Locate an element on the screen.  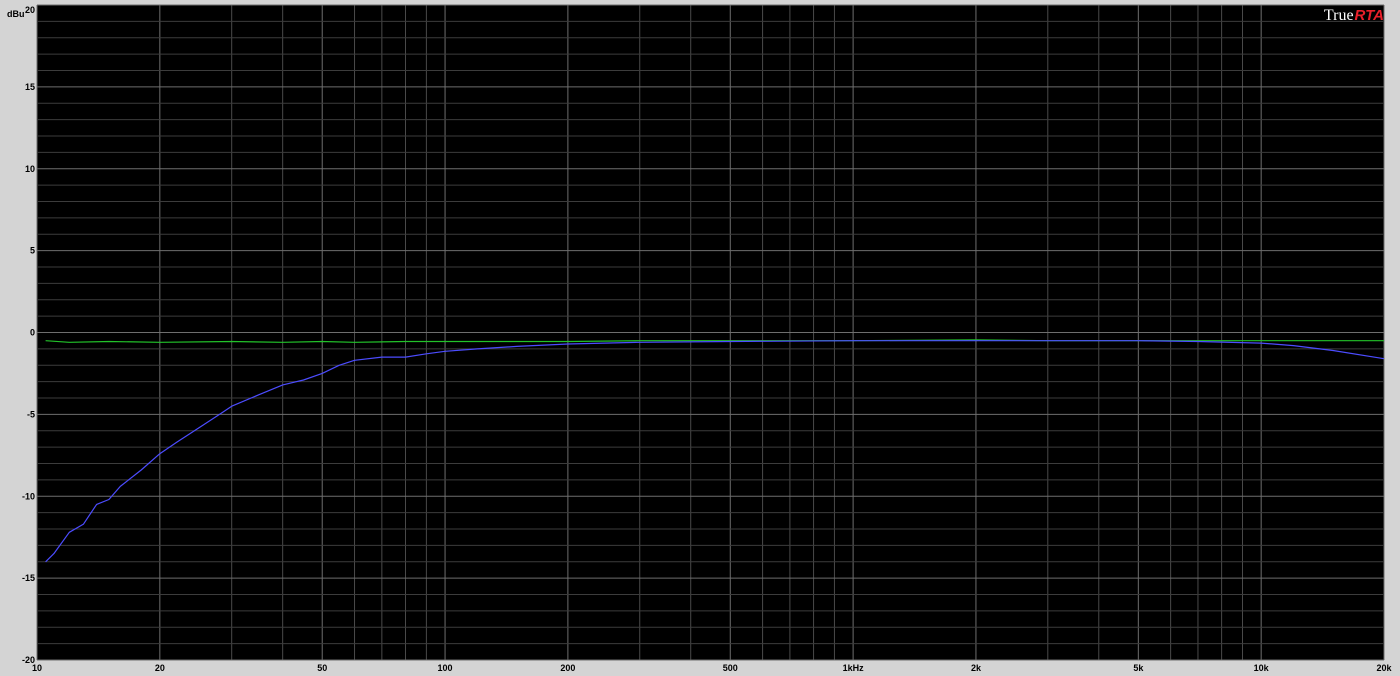
x-tick-label: 200 is located at coordinates (567, 668).